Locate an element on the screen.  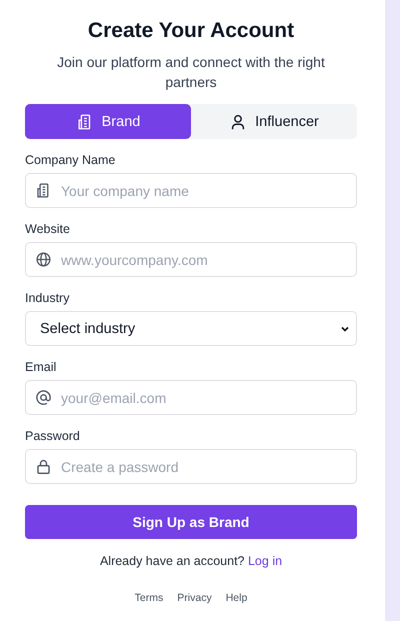
input-field: your@email.com is located at coordinates (191, 397).